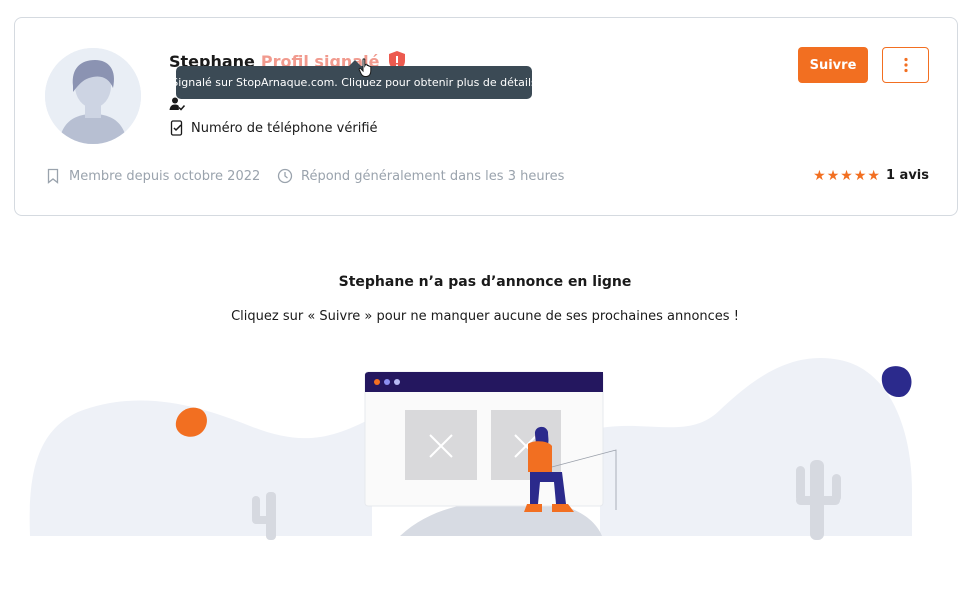 This screenshot has height=600, width=970. What do you see at coordinates (433, 176) in the screenshot?
I see `response-time-text: Répond généralement dans les 3 heures` at bounding box center [433, 176].